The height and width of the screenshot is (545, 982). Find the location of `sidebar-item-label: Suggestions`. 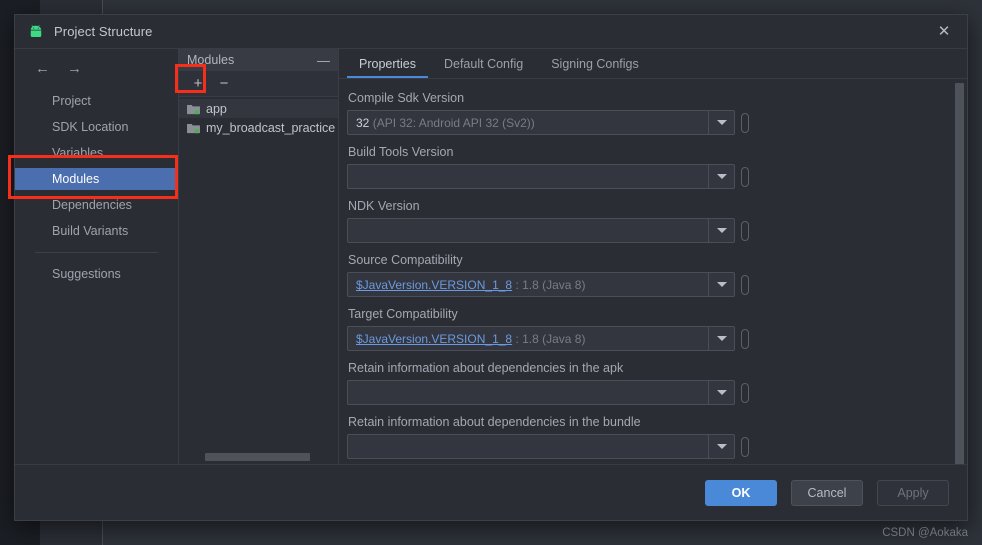

sidebar-item-label: Suggestions is located at coordinates (86, 274).